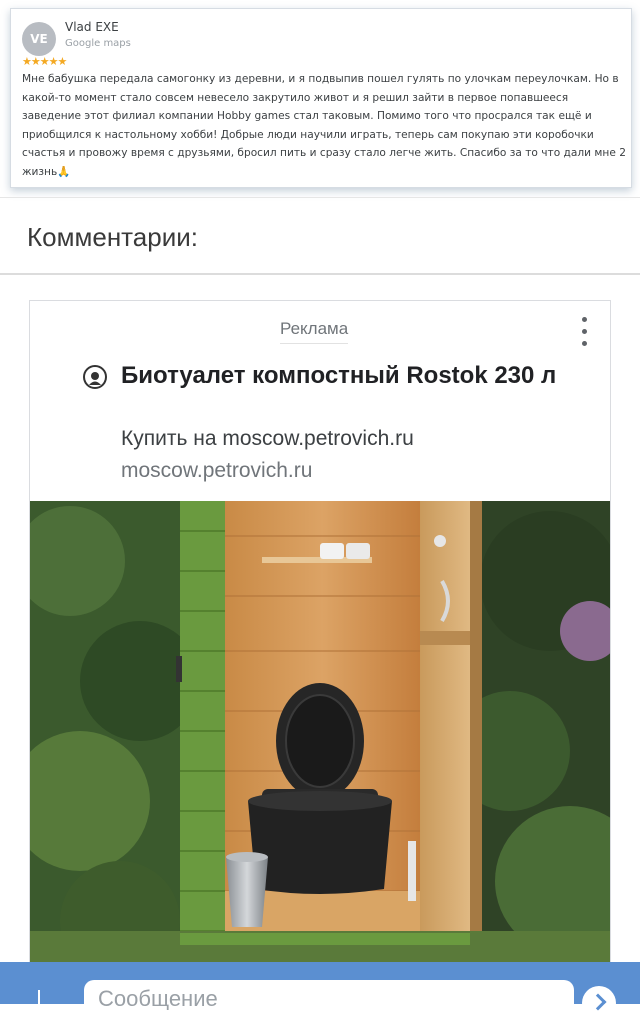 Image resolution: width=640 pixels, height=1020 pixels. What do you see at coordinates (314, 331) in the screenshot?
I see `ad-label: Реклама` at bounding box center [314, 331].